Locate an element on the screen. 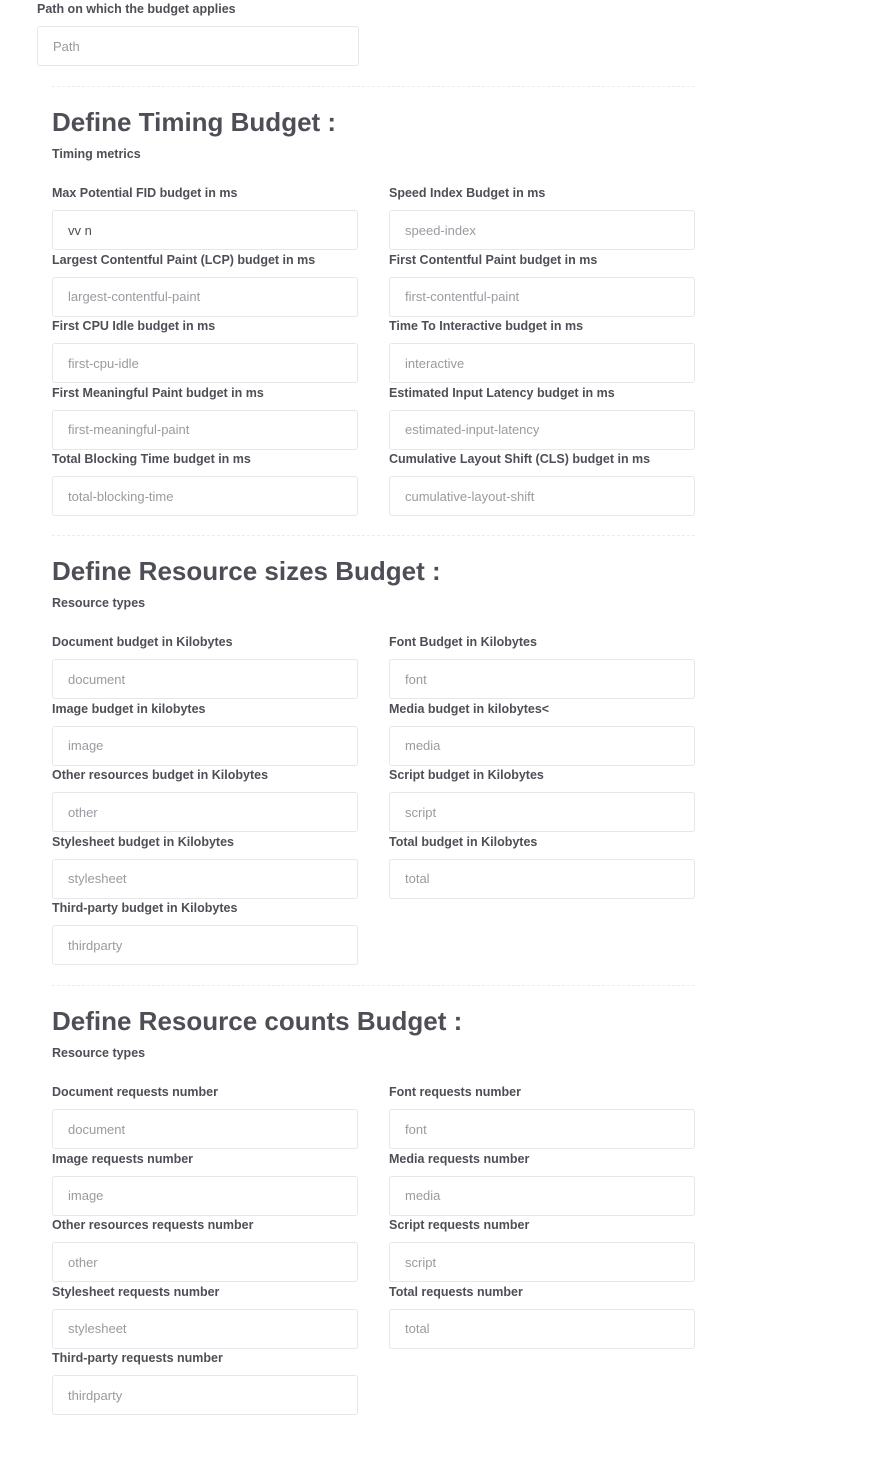 The height and width of the screenshot is (1476, 871). path-field-group: Path on which the budget applies is located at coordinates (198, 33).